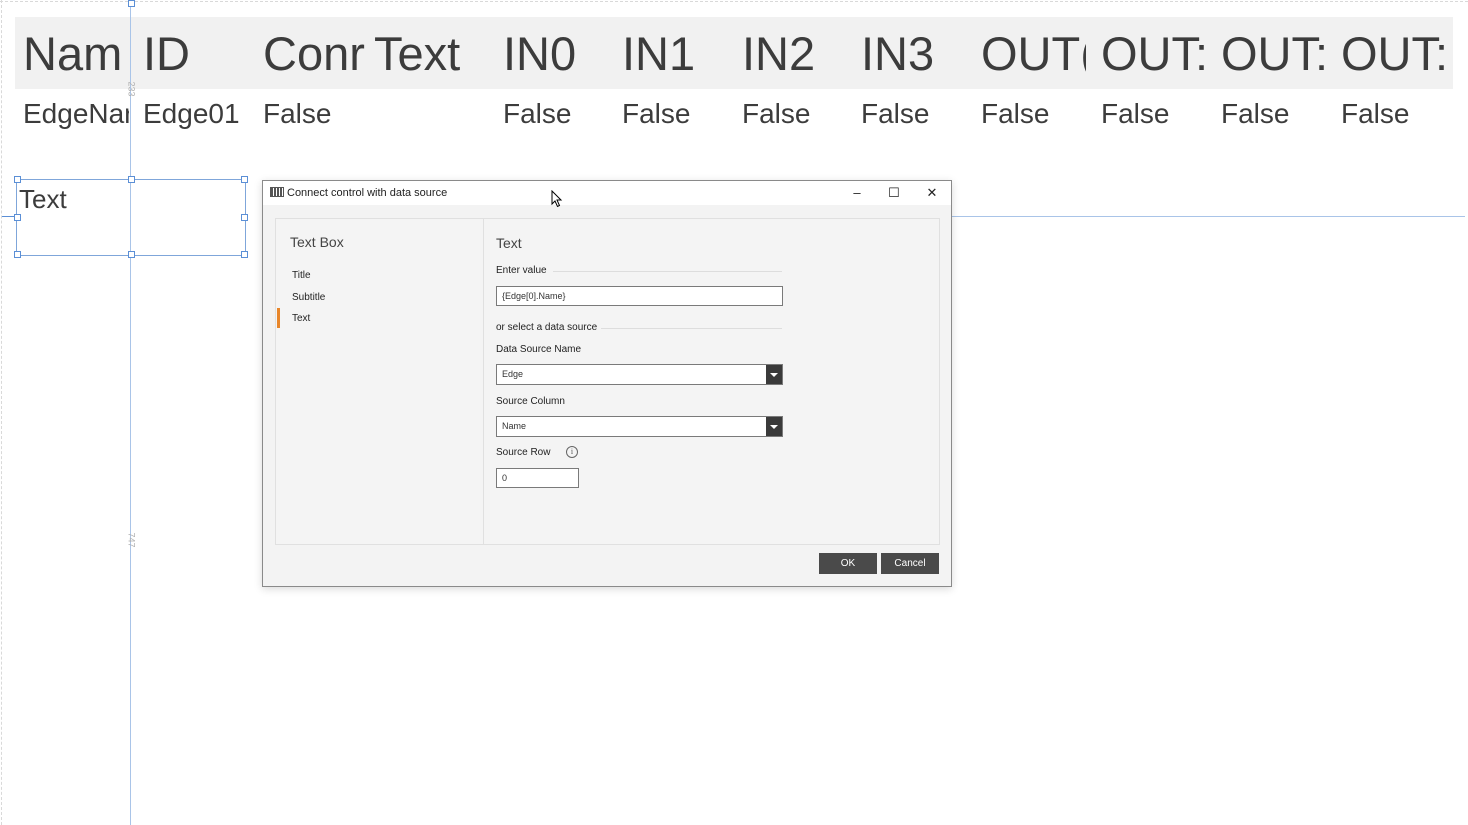 The image size is (1468, 825). Describe the element at coordinates (572, 452) in the screenshot. I see `info-icon: i` at that location.